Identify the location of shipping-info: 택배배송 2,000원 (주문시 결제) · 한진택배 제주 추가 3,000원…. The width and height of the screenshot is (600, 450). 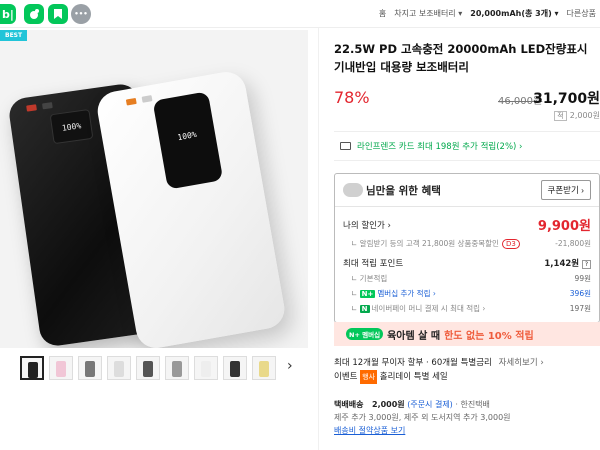
(467, 417).